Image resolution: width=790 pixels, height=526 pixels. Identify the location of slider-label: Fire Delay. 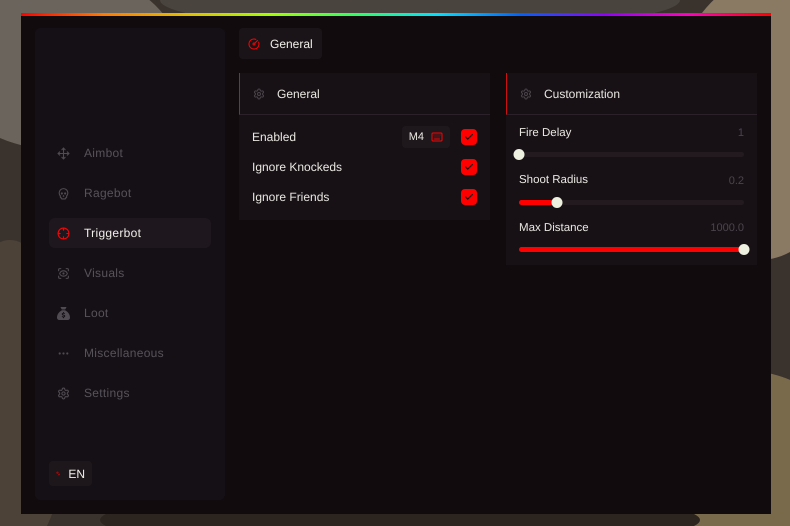
(545, 133).